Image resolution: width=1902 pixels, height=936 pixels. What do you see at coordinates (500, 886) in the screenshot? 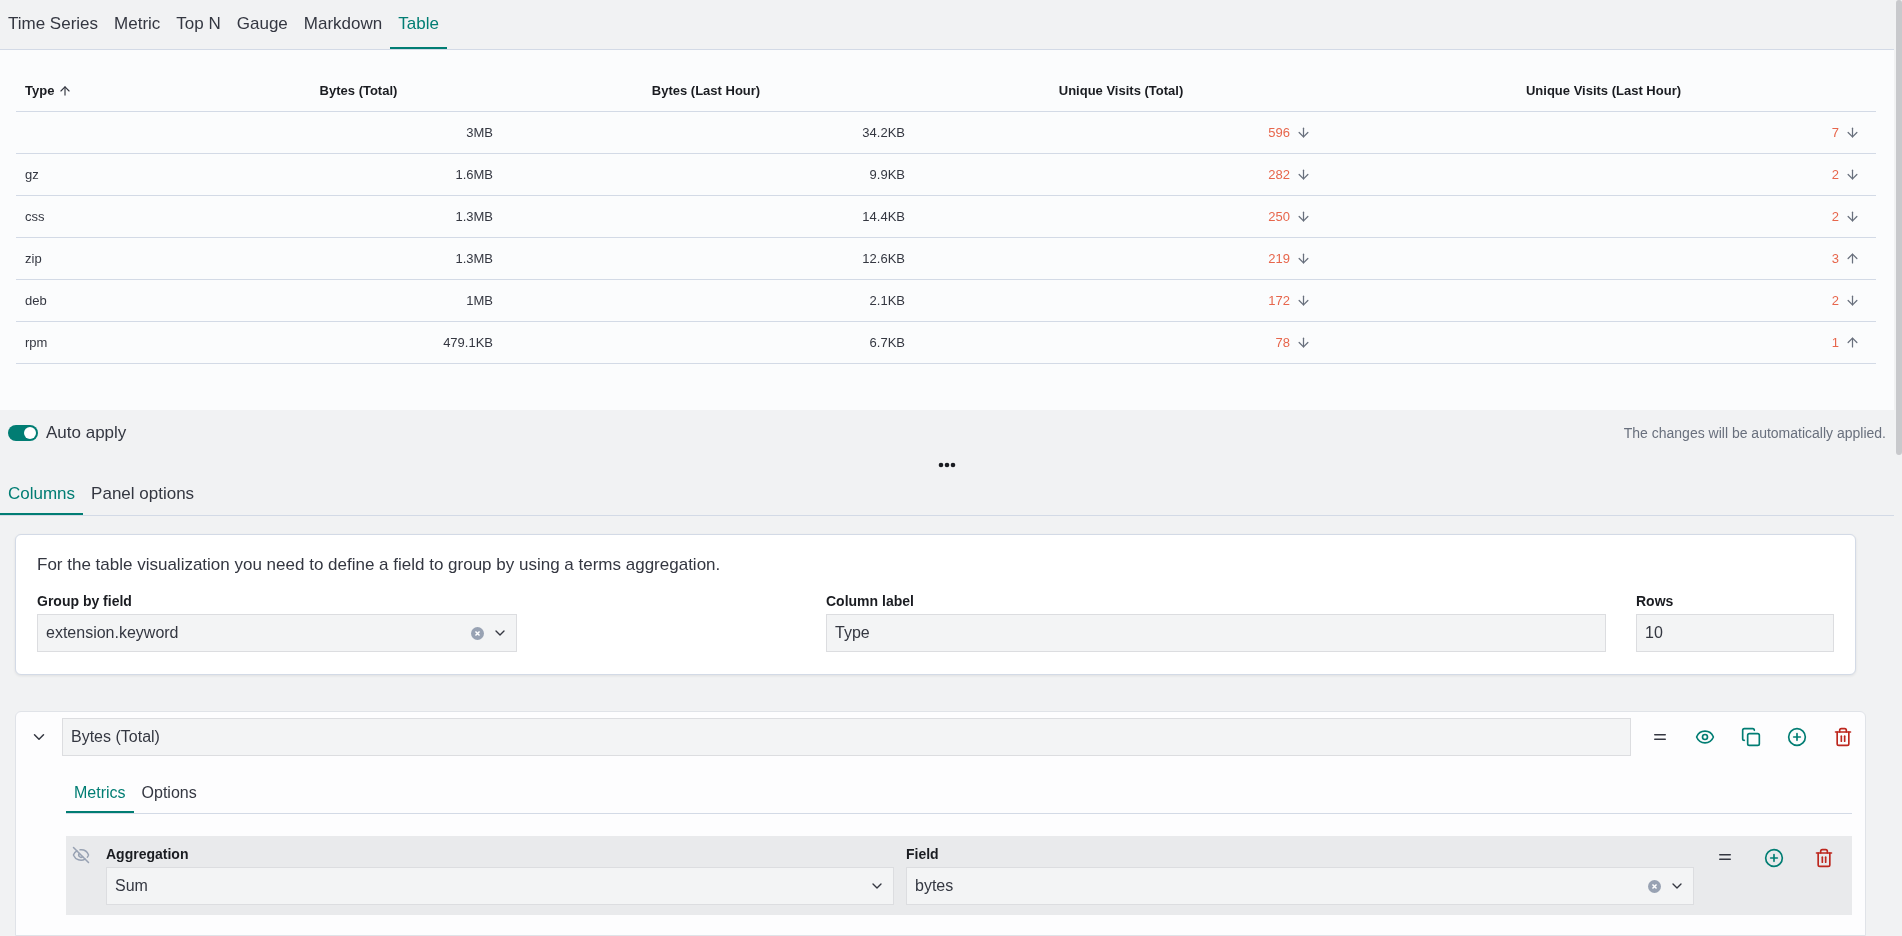
I see `aggregation-select: Sum` at bounding box center [500, 886].